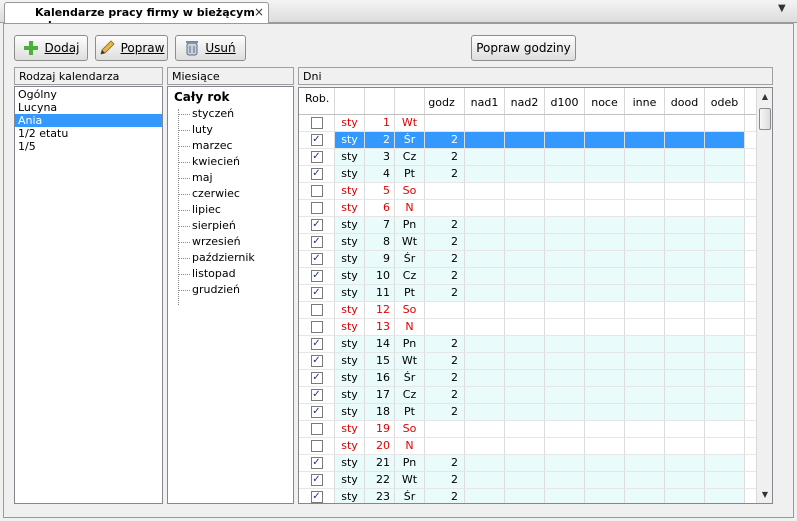  Describe the element at coordinates (535, 174) in the screenshot. I see `day-row: ✓ sty 4 Pt 2` at that location.